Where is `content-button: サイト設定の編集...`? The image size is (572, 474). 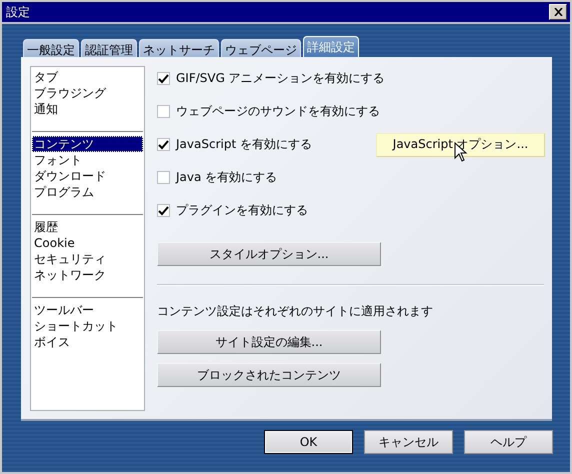 content-button: サイト設定の編集... is located at coordinates (269, 342).